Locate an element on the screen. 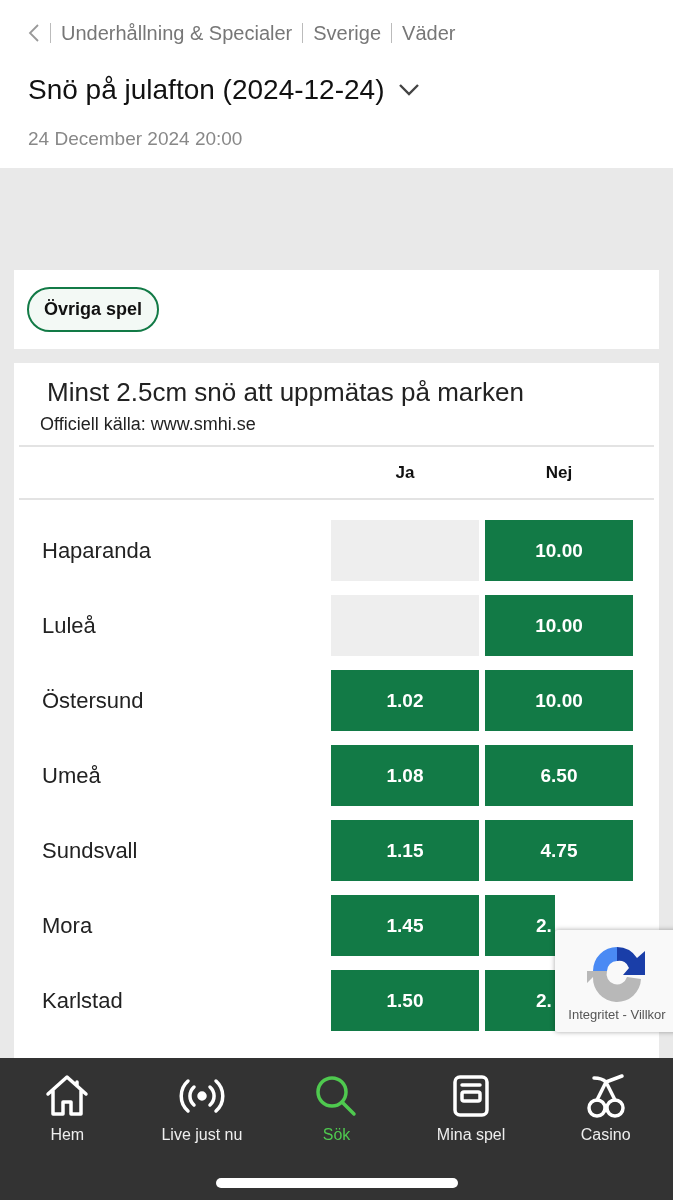  event-title: Snö på julafton (2024-12-24) is located at coordinates (206, 90).